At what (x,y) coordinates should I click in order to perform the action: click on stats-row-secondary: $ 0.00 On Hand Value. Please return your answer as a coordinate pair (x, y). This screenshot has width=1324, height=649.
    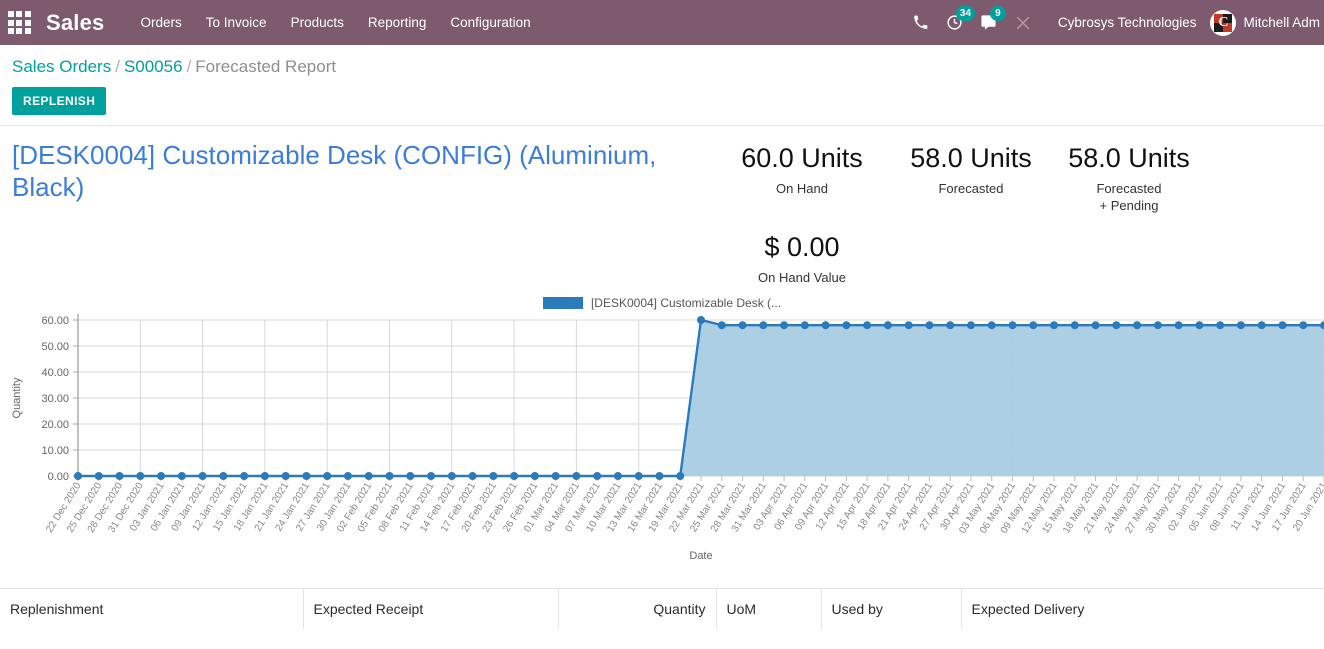
    Looking at the image, I should click on (1012, 250).